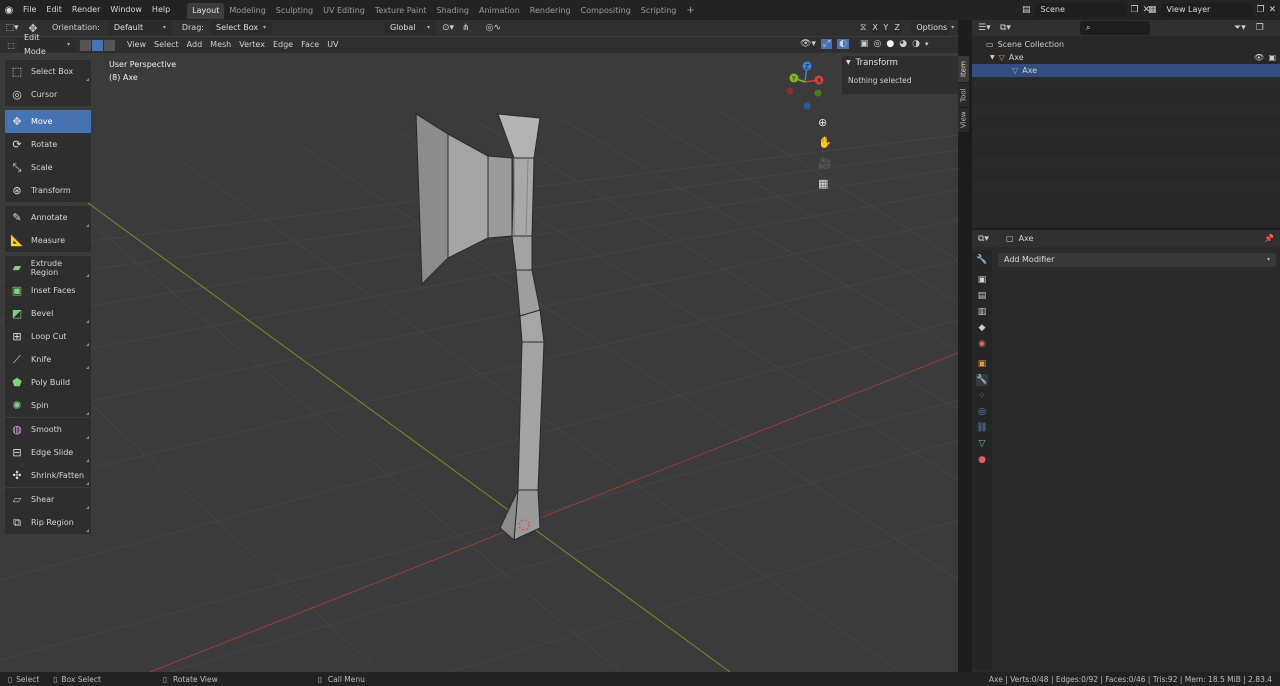 This screenshot has height=686, width=1280. I want to click on mesh-data-tab-icon: ▽, so click(982, 444).